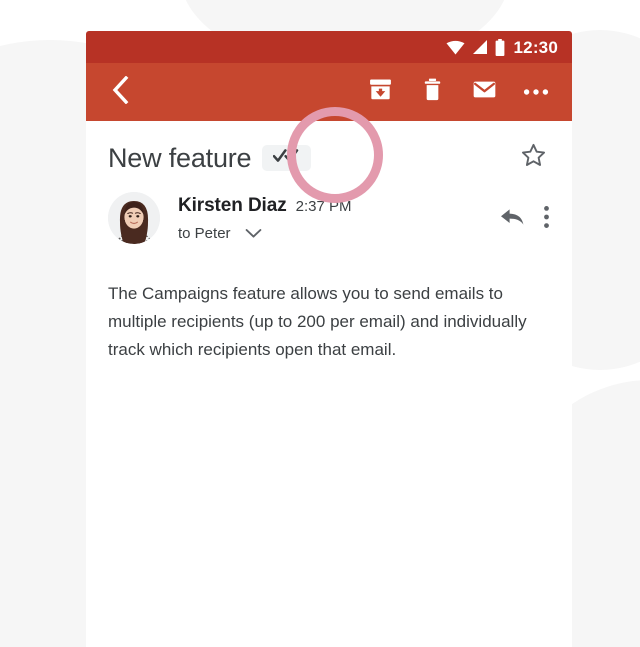 The height and width of the screenshot is (647, 640). I want to click on back-chevron-icon, so click(120, 92).